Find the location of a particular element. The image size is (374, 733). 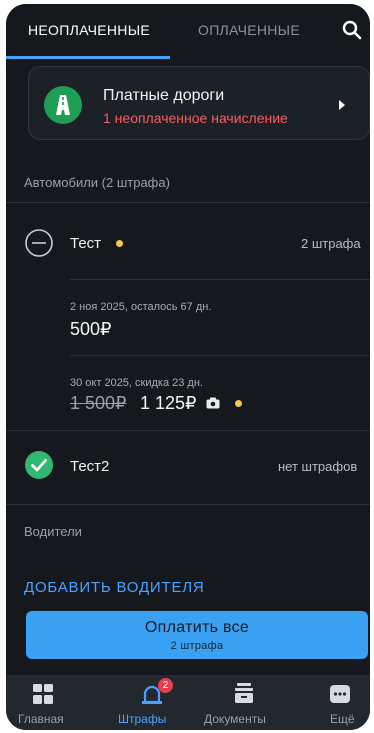

nav-documents: Документы is located at coordinates (244, 702).